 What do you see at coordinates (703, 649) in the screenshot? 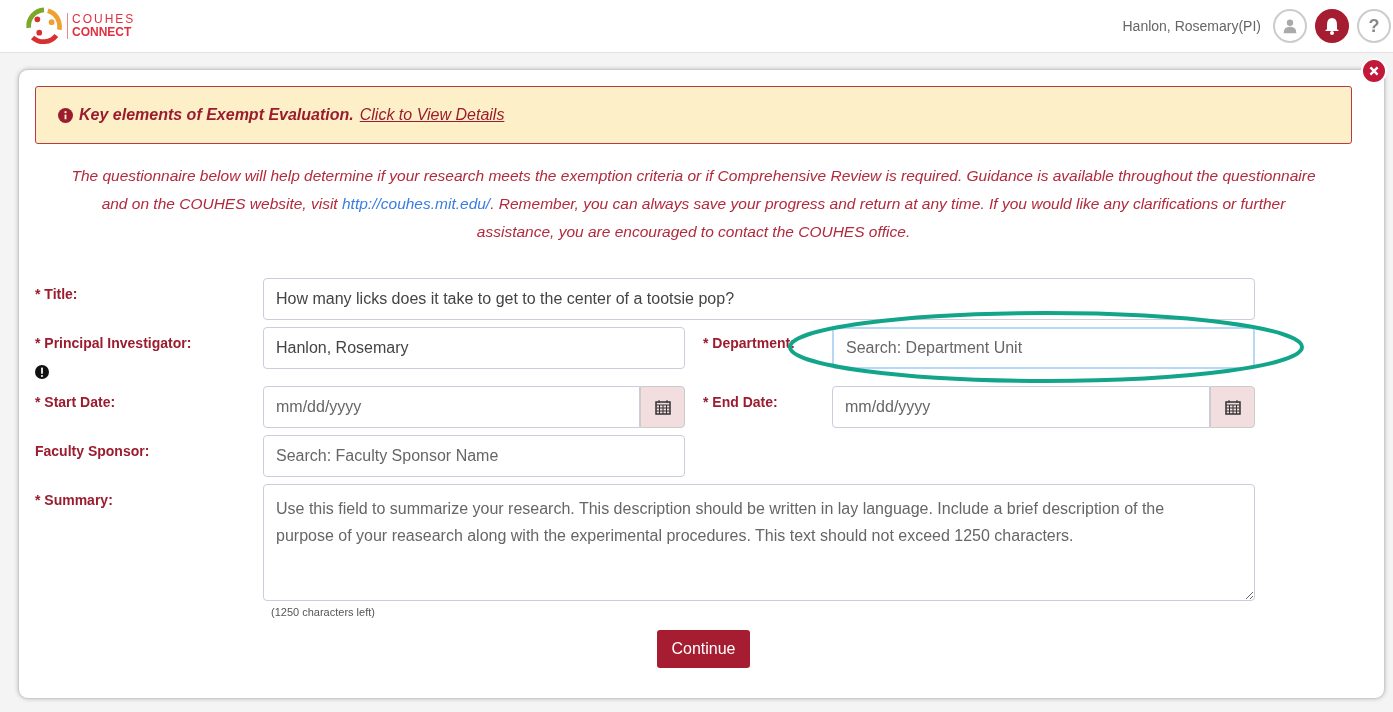
I see `continue-button: Continue` at bounding box center [703, 649].